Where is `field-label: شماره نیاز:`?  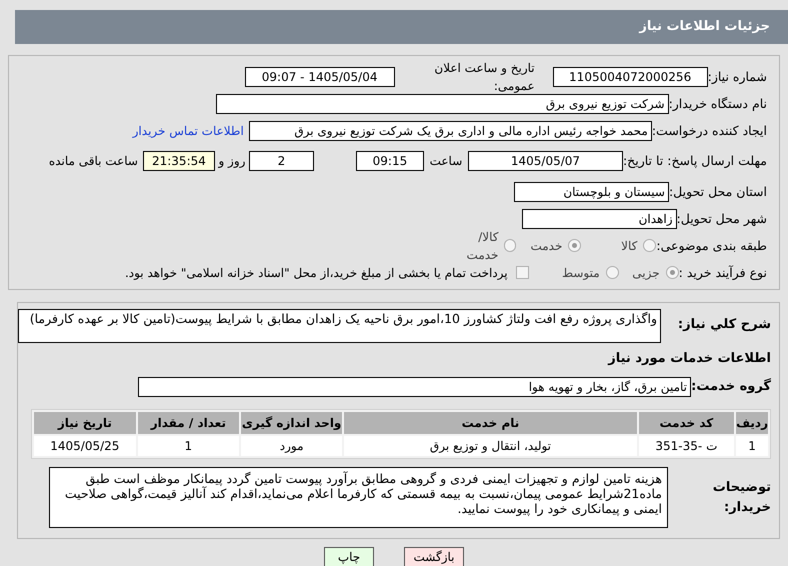
field-label: شماره نیاز: is located at coordinates (737, 77).